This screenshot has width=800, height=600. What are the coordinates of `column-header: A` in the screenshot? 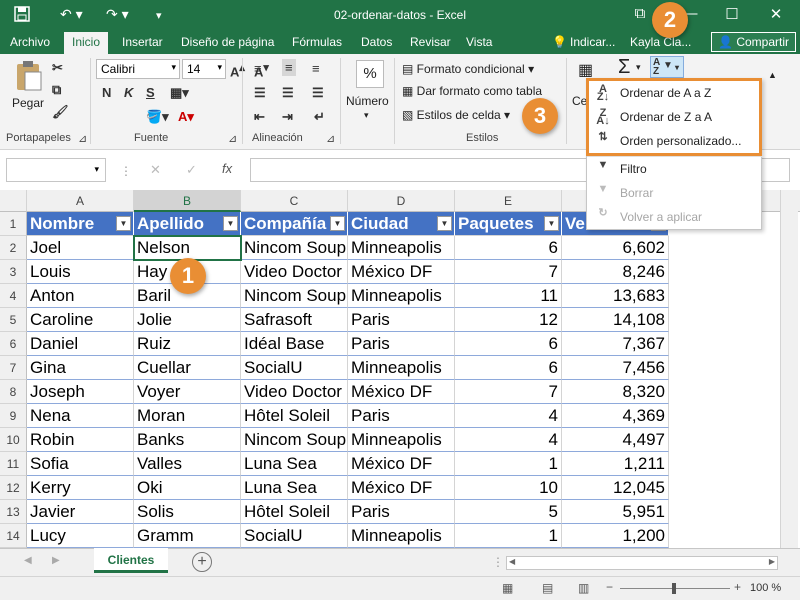 It's located at (80, 201).